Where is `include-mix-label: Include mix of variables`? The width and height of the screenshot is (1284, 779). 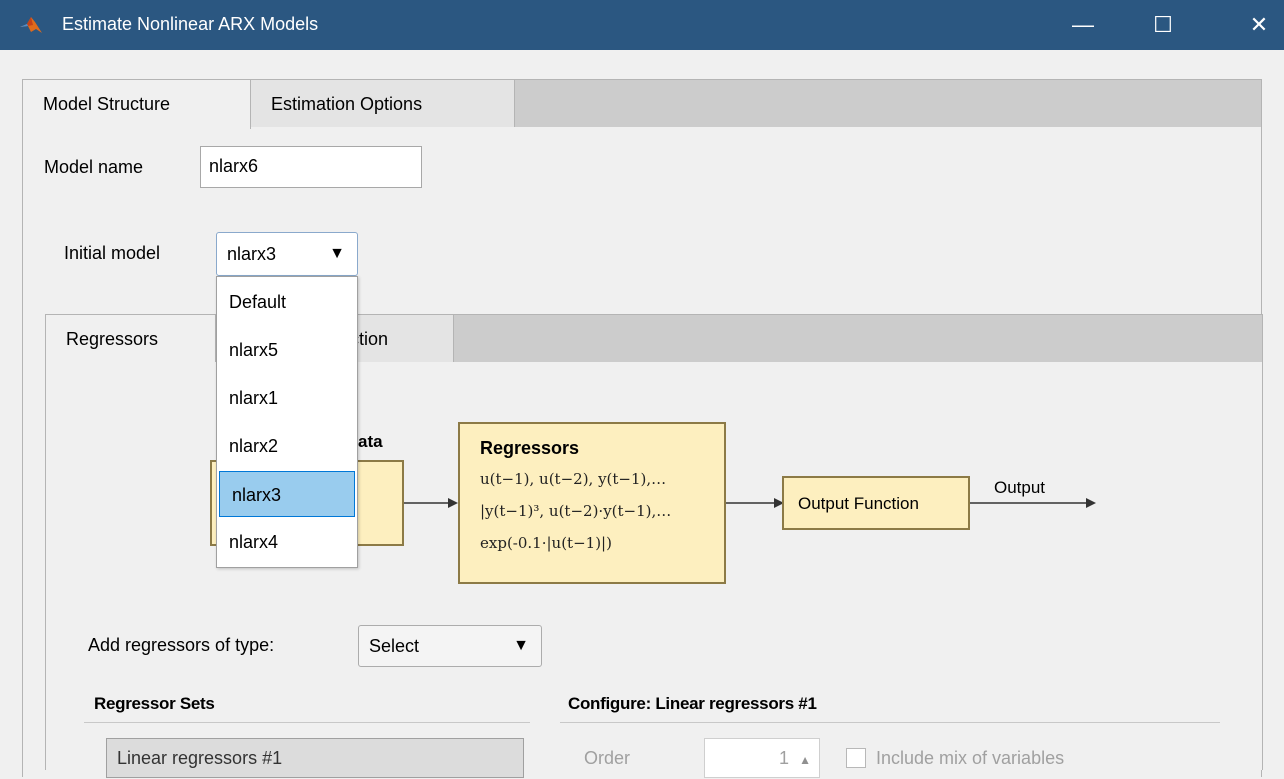 include-mix-label: Include mix of variables is located at coordinates (970, 758).